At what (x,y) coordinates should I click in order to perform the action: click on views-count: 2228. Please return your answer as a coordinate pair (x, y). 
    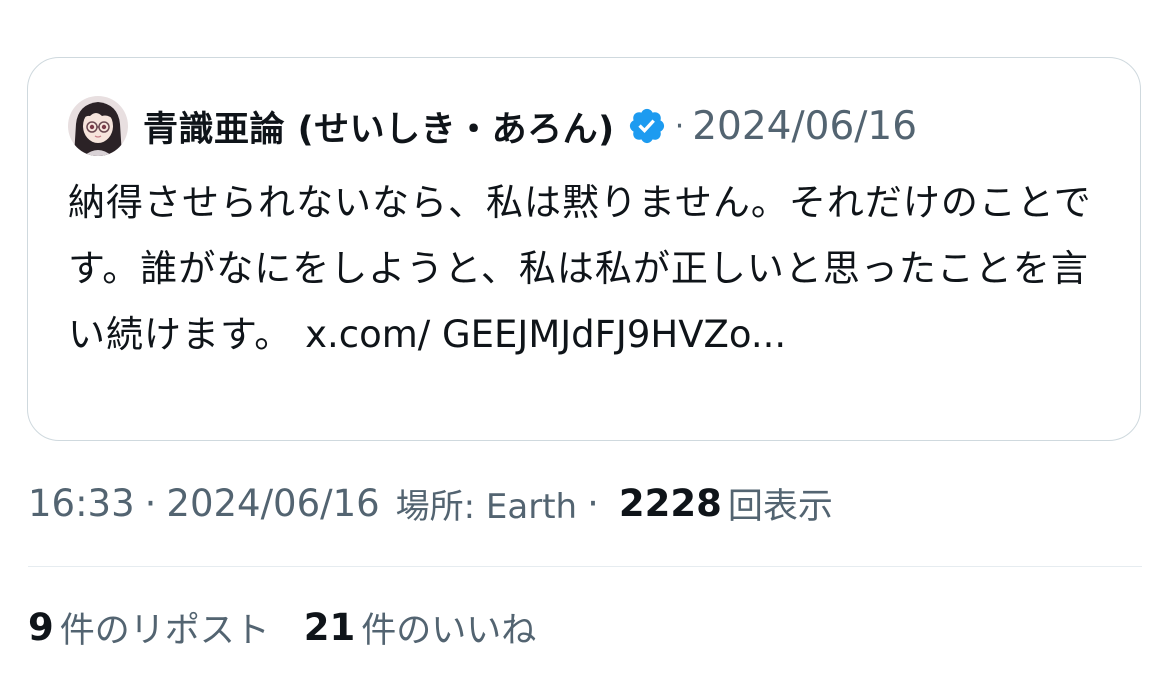
    Looking at the image, I should click on (670, 503).